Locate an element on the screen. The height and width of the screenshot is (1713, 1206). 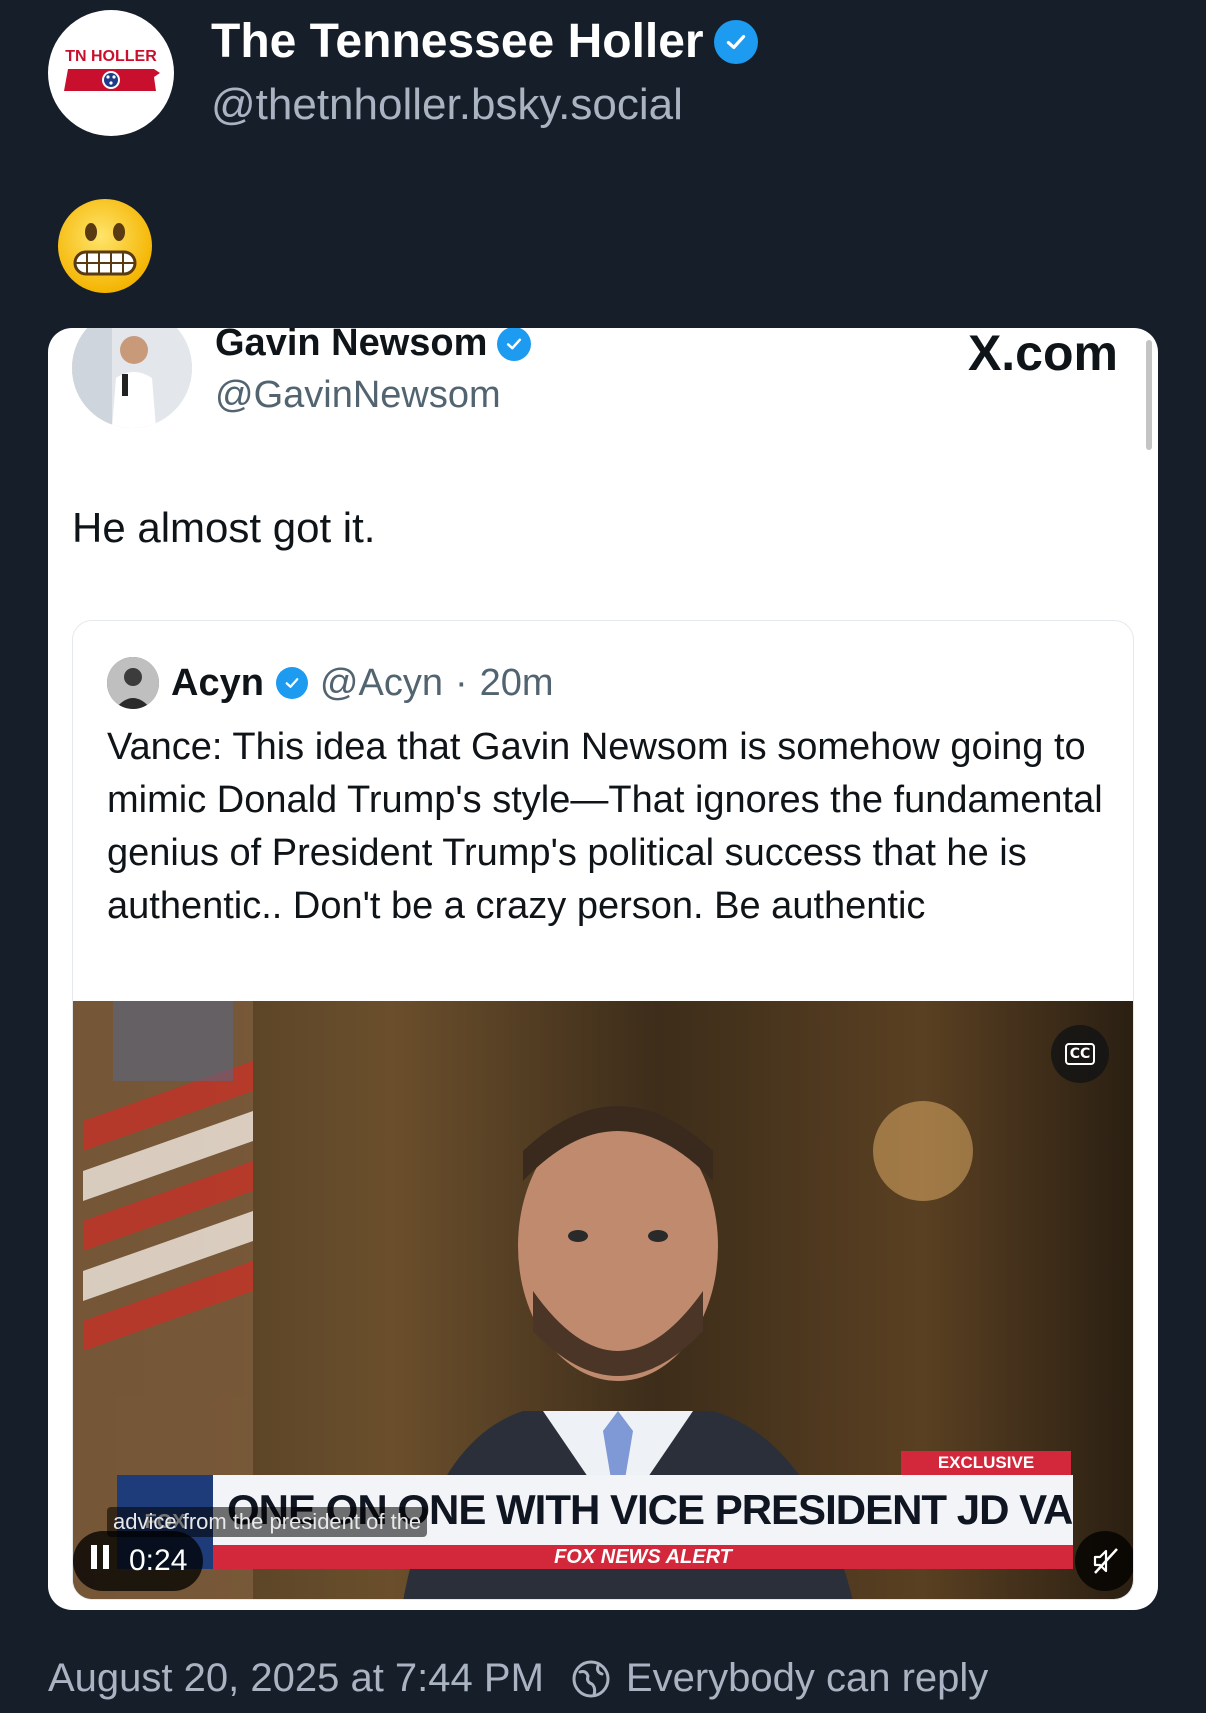
scrollbar is located at coordinates (1149, 395).